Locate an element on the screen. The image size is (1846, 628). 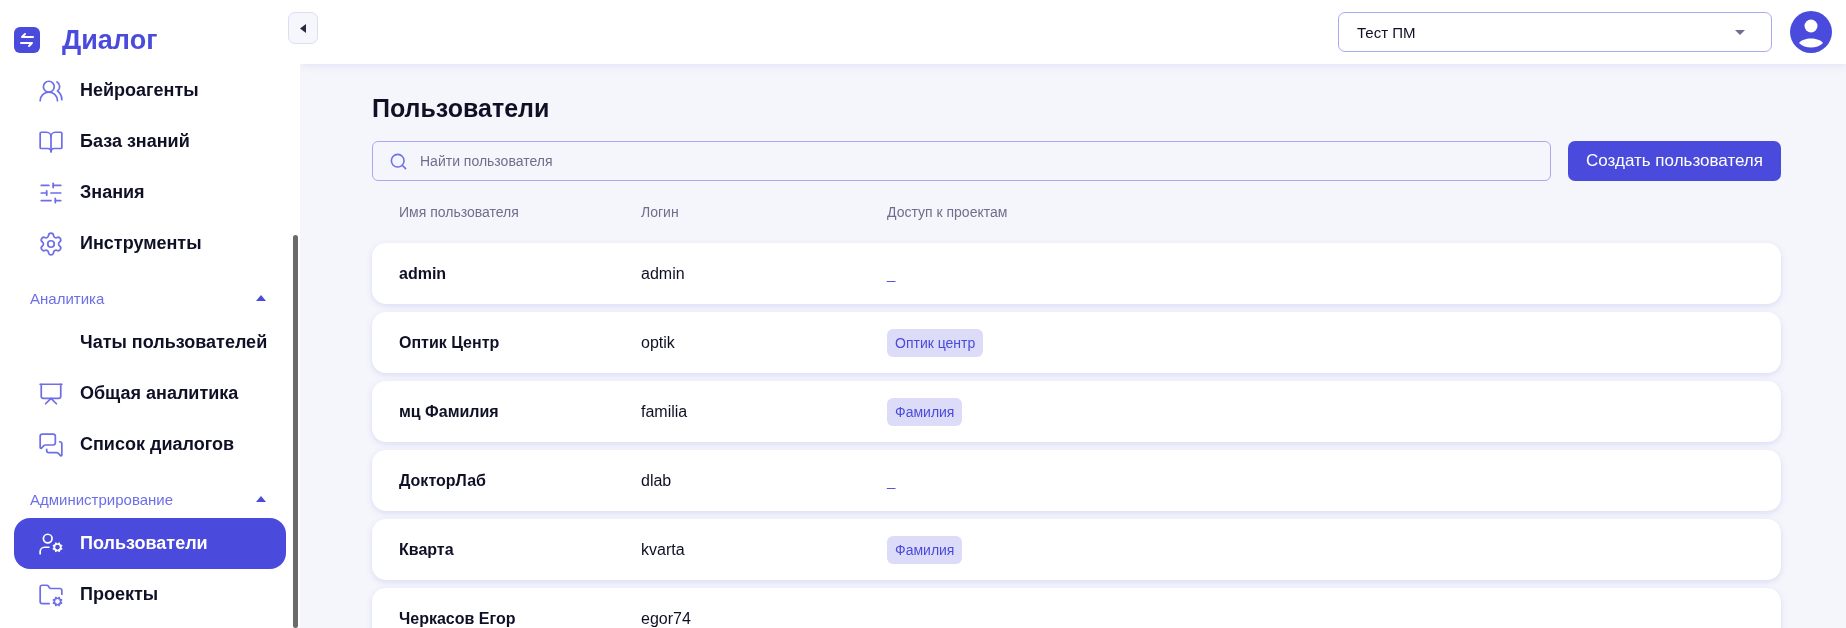
user-row: ДокторЛаб dlab _ is located at coordinates (1076, 480).